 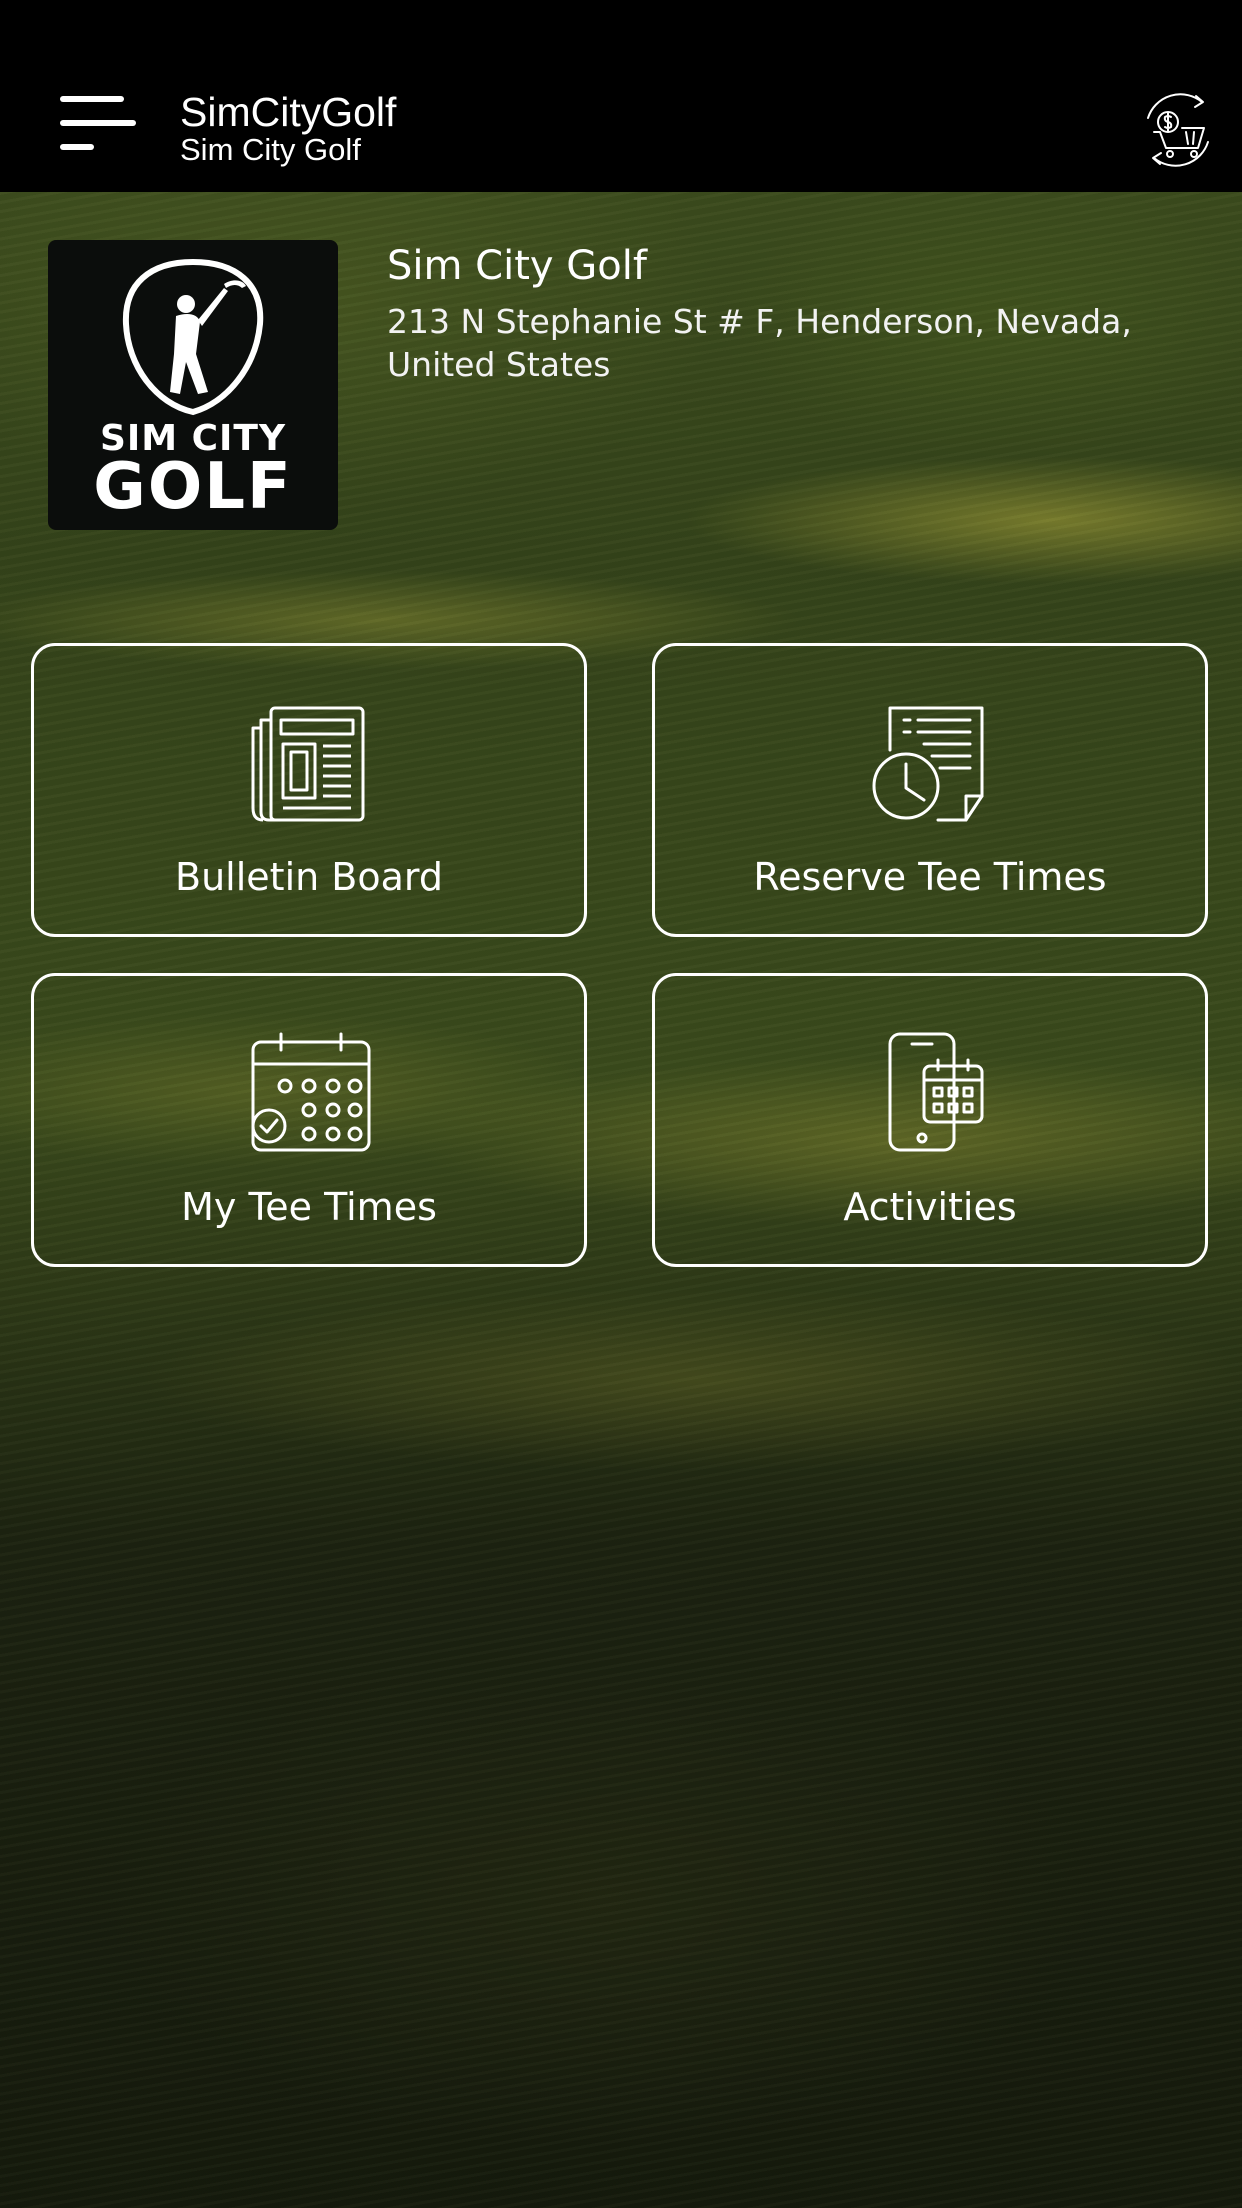 I want to click on newspaper-icon, so click(x=308, y=764).